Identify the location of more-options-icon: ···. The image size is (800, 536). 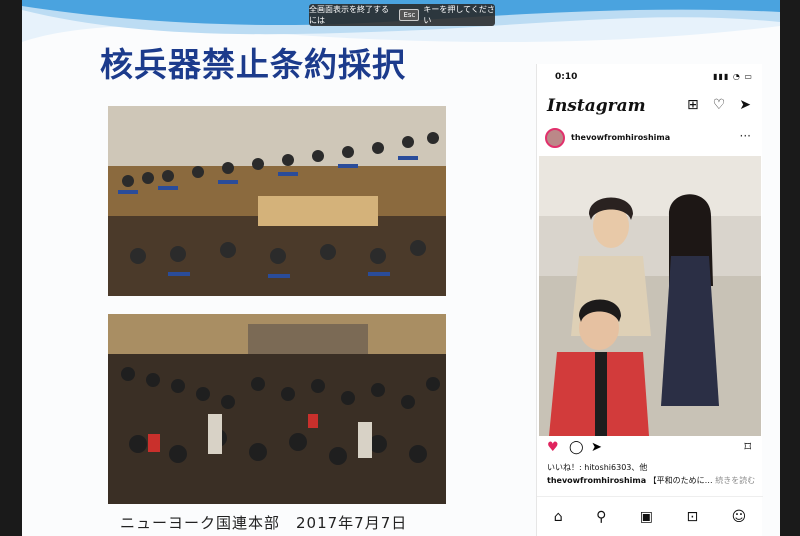
(745, 136).